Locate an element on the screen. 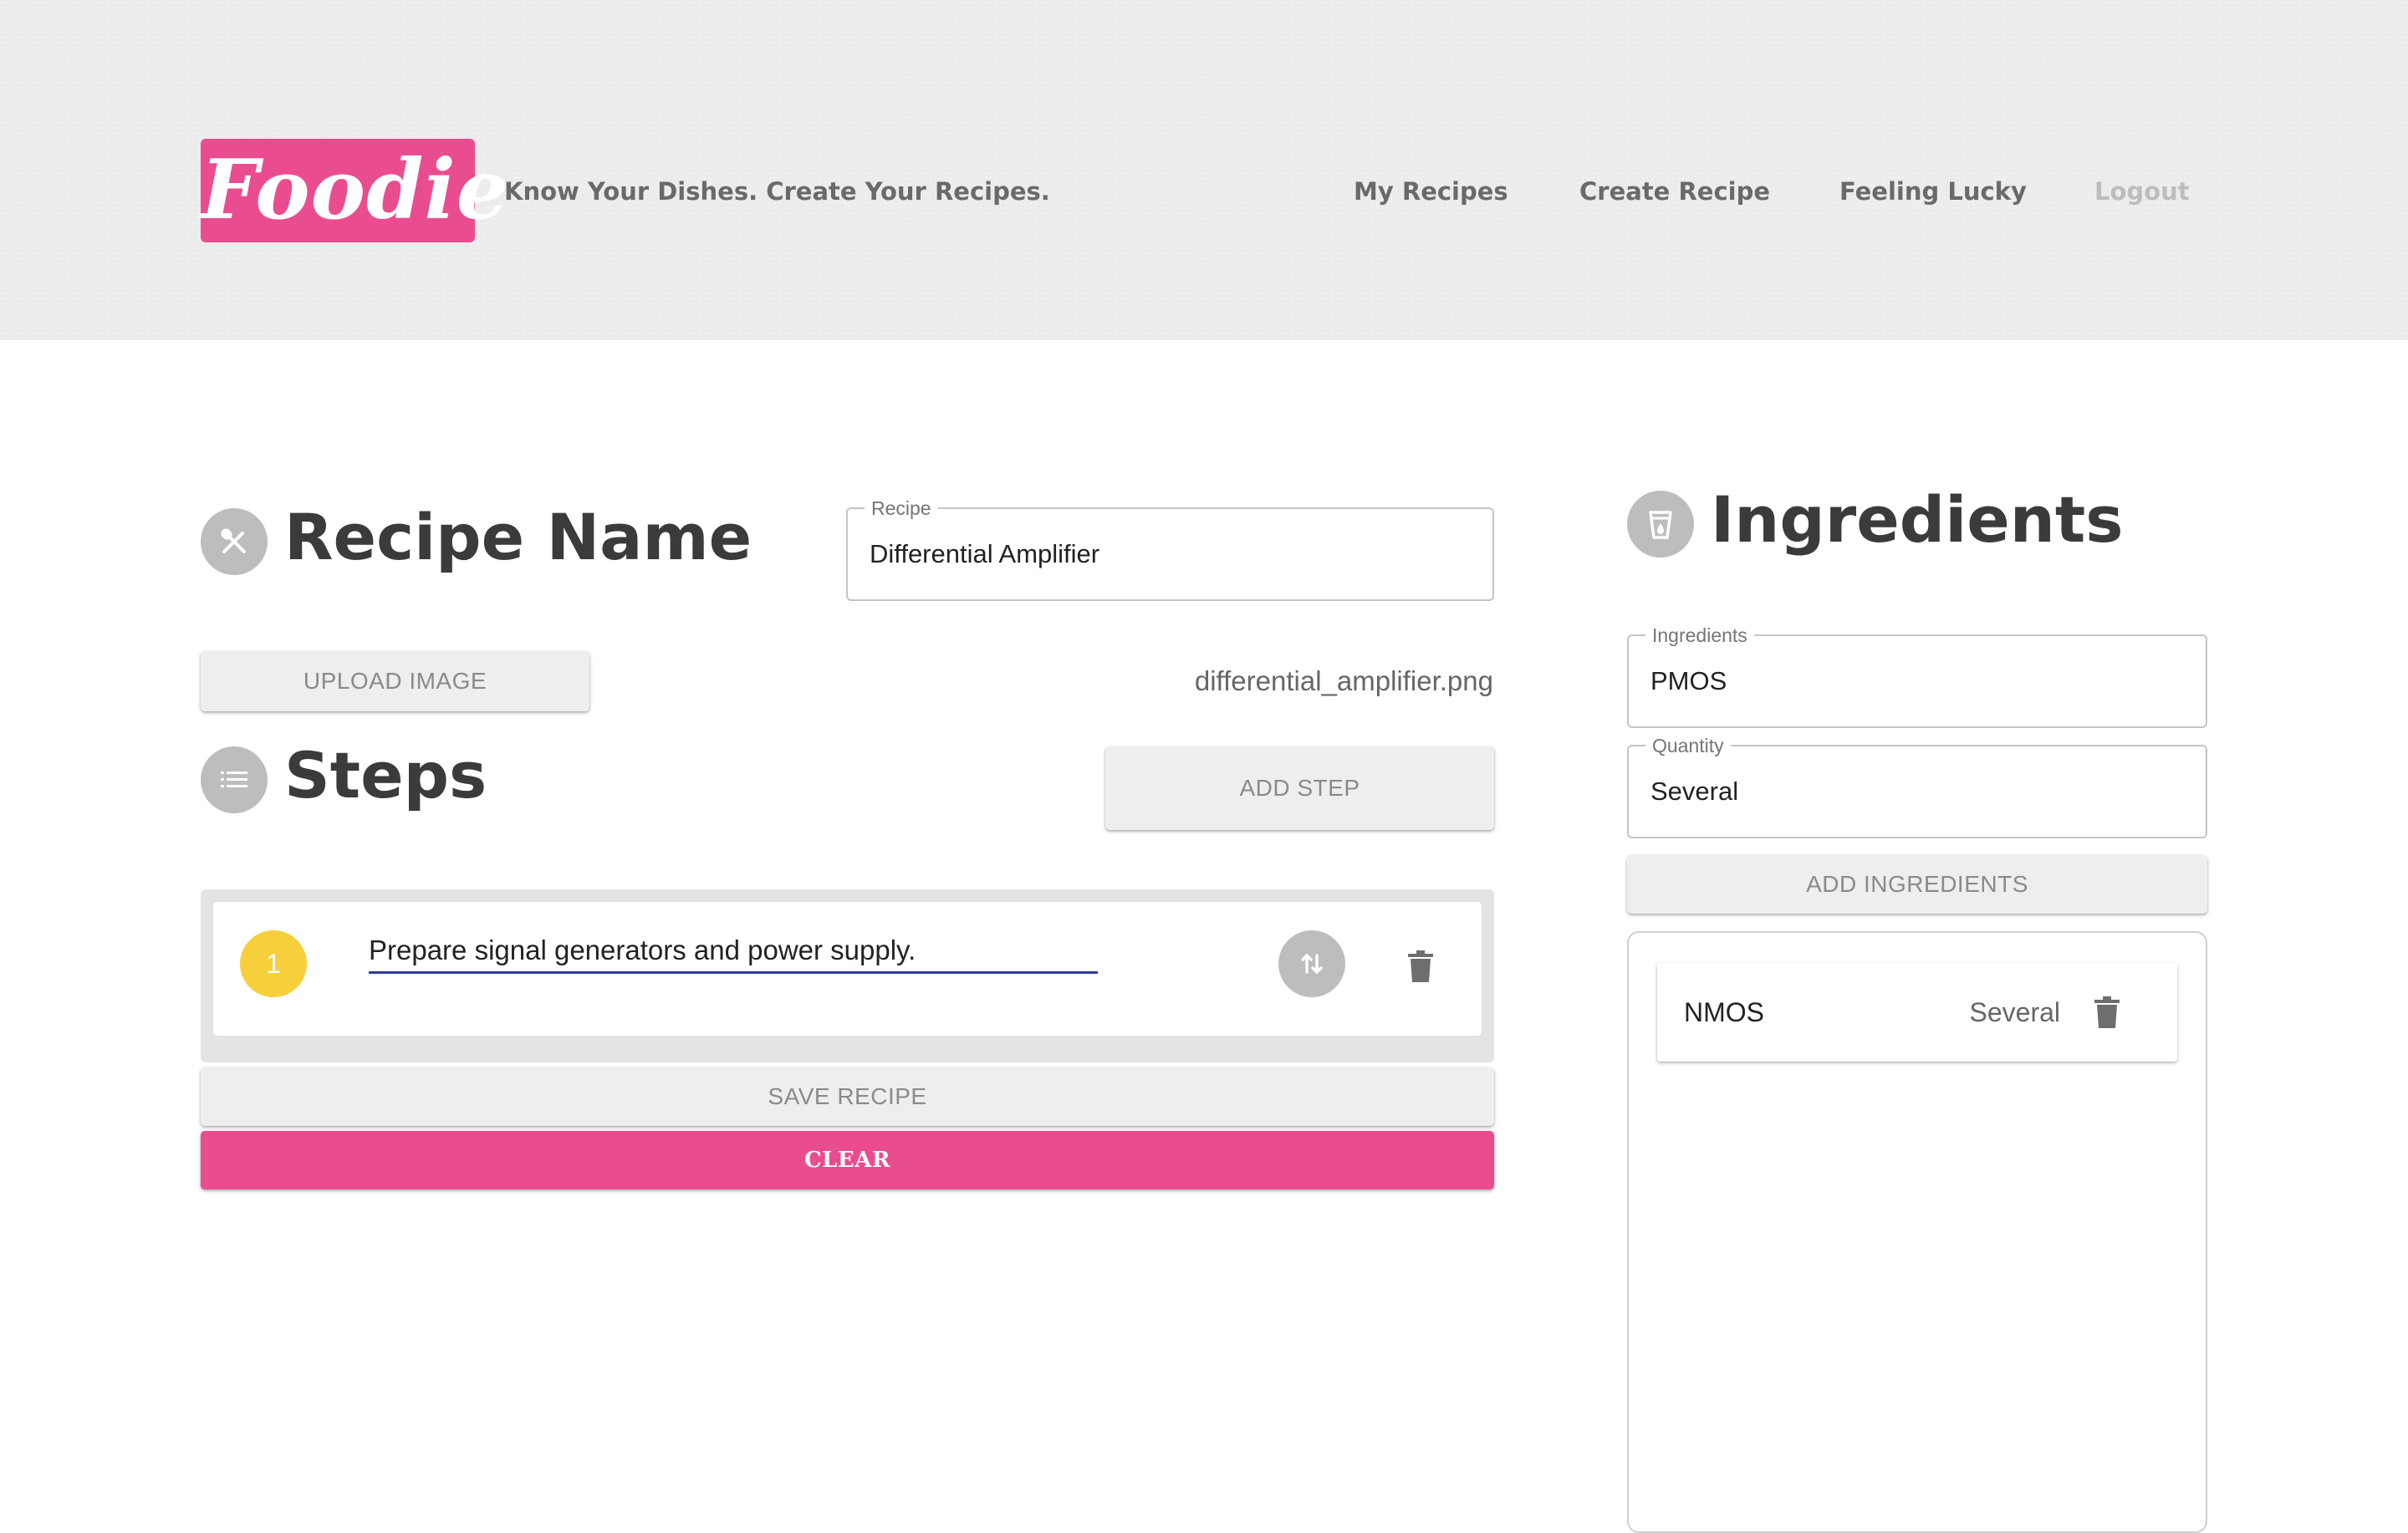  save-recipe-button: SAVE RECIPE is located at coordinates (848, 1096).